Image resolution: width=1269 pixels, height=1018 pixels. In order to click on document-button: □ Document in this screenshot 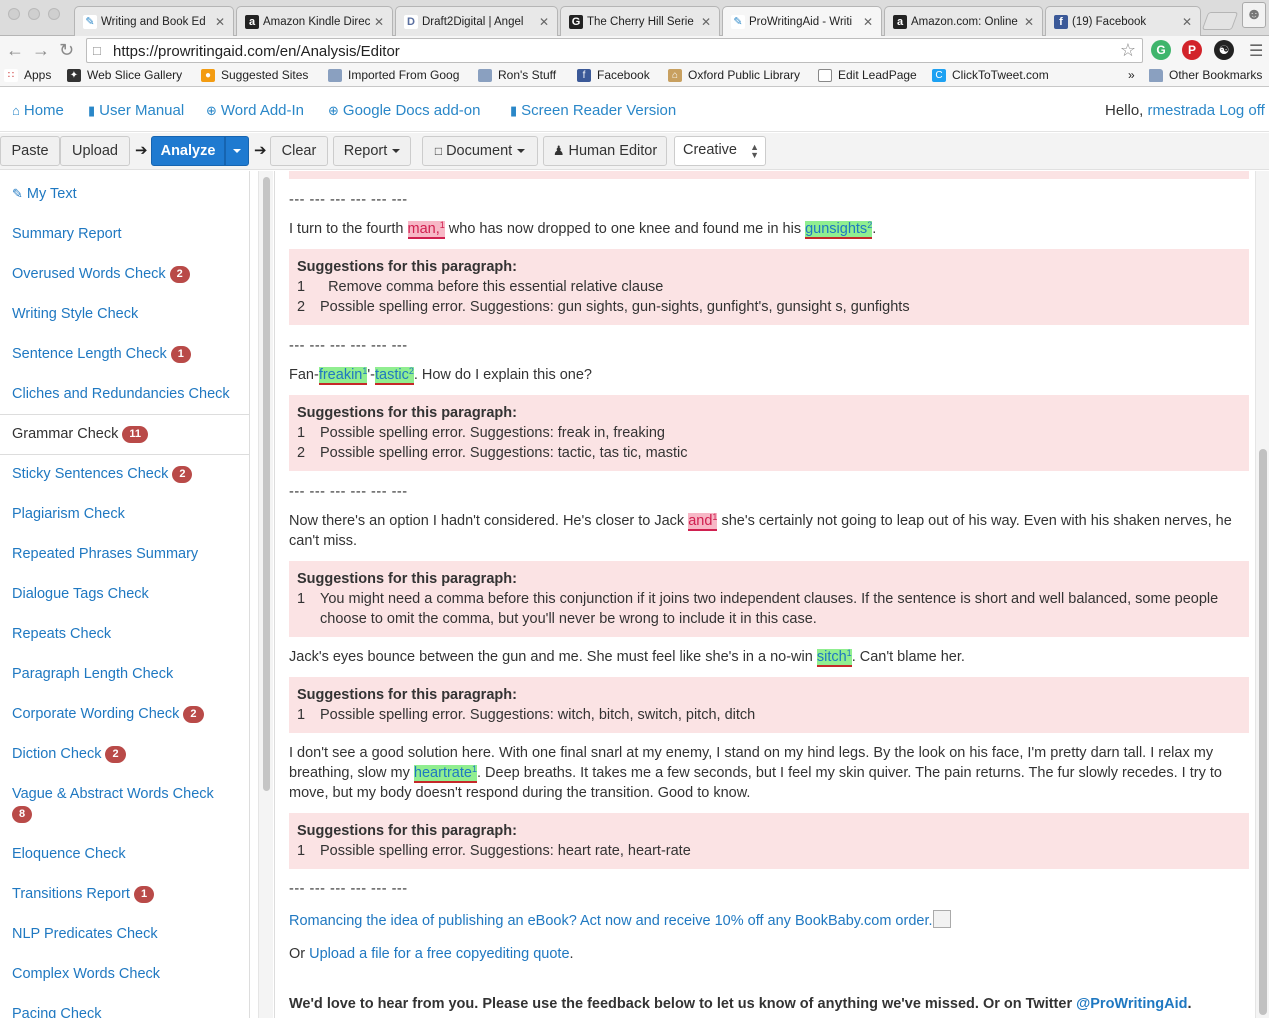, I will do `click(480, 151)`.